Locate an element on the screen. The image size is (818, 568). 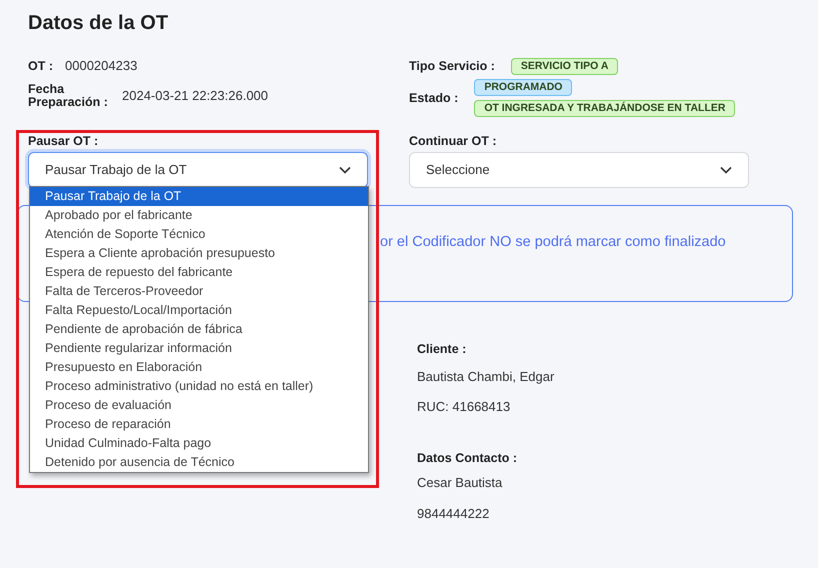
field-value: 9844444222 is located at coordinates (453, 513).